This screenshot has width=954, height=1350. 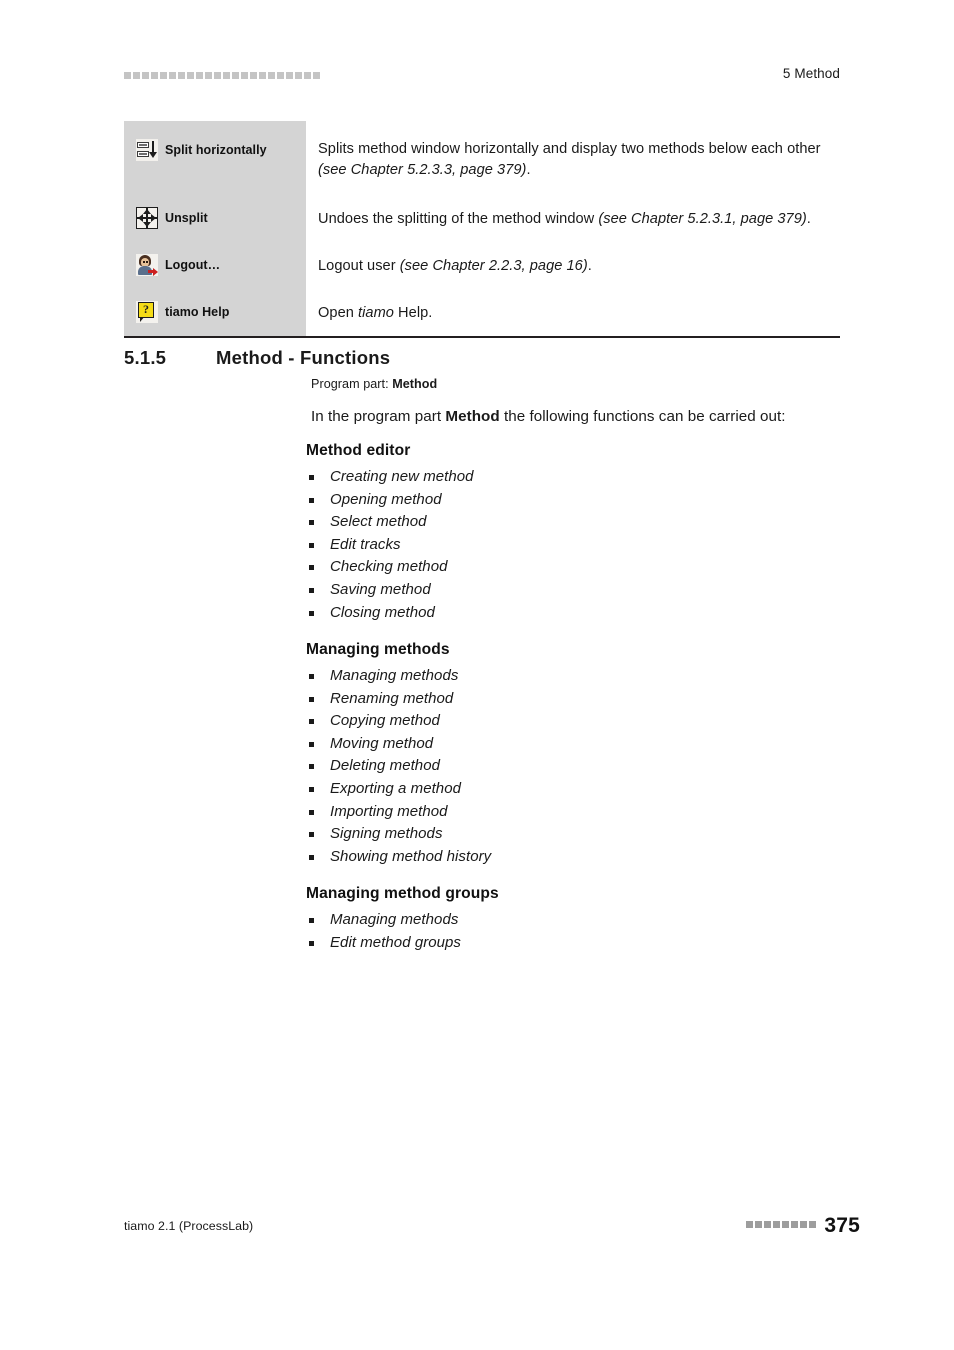 What do you see at coordinates (556, 721) in the screenshot?
I see `list-item: Copying method` at bounding box center [556, 721].